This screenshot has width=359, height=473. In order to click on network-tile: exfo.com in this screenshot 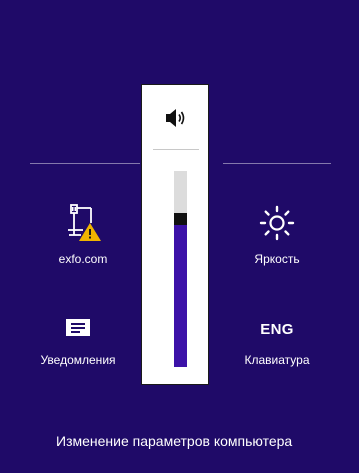, I will do `click(83, 234)`.